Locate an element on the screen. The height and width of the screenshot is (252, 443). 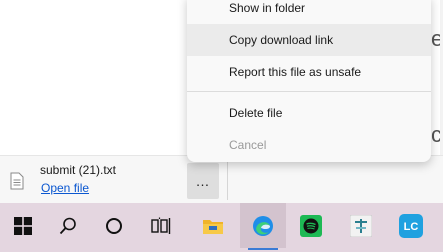
start-button is located at coordinates (23, 225).